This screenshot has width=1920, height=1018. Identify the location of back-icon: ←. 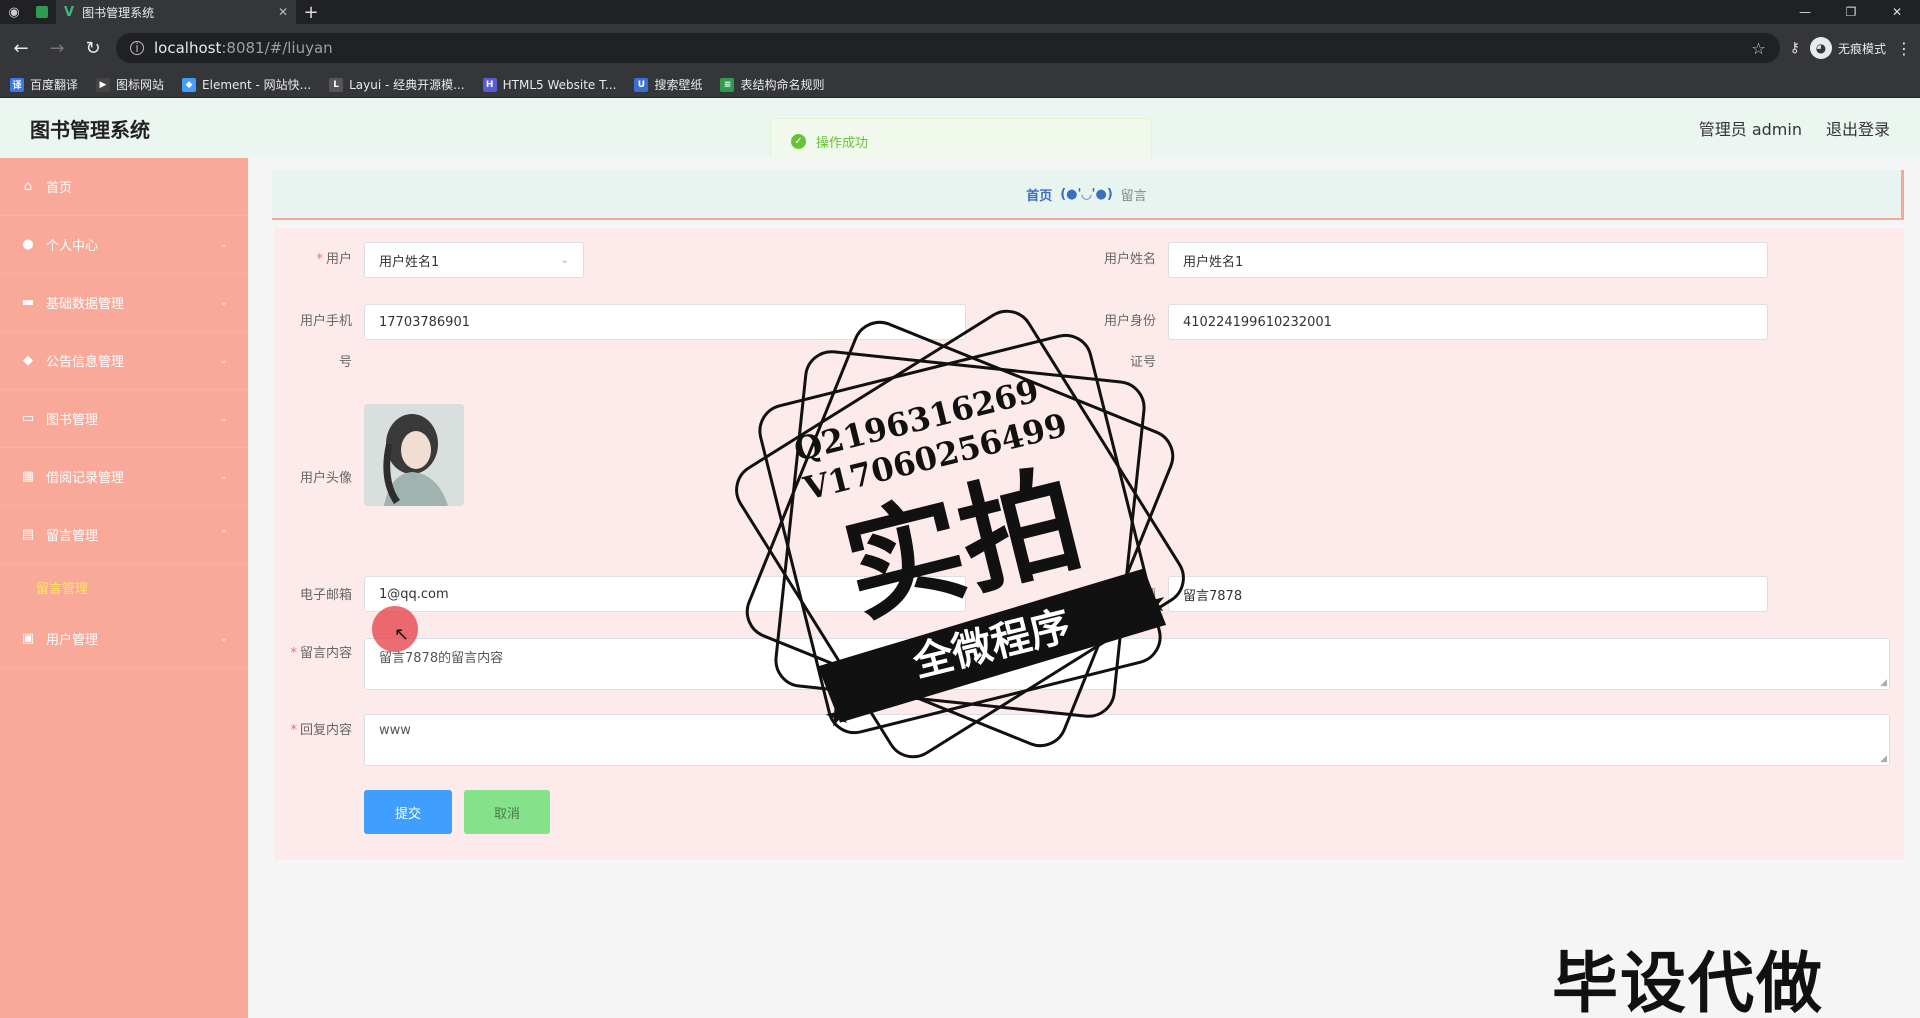
(21, 48).